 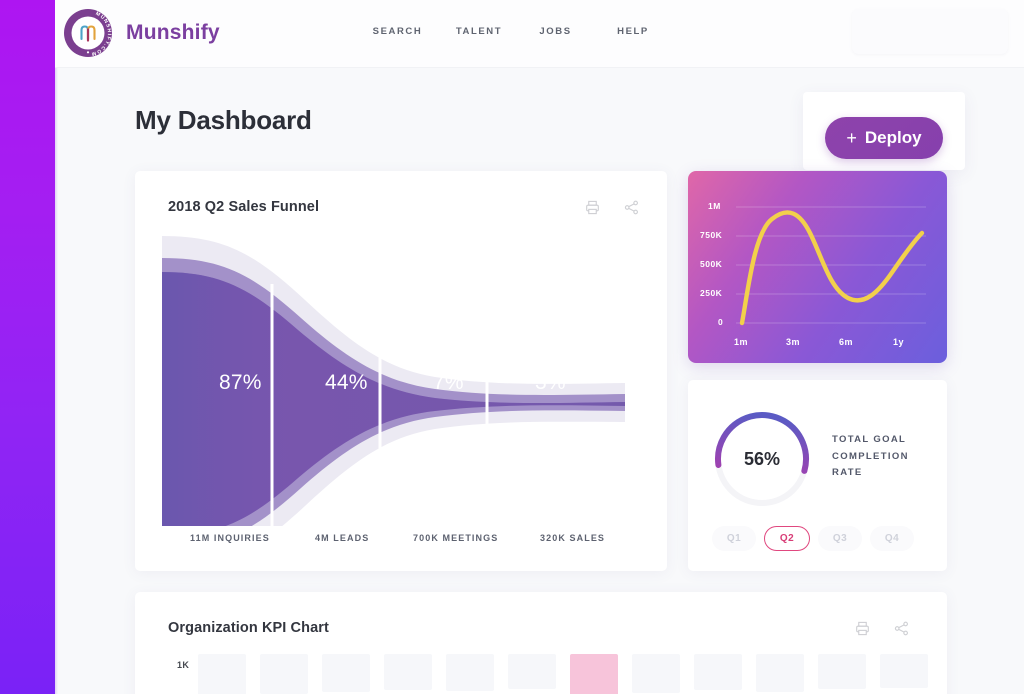 I want to click on kpi-y-axis-label: 1K, so click(x=183, y=665).